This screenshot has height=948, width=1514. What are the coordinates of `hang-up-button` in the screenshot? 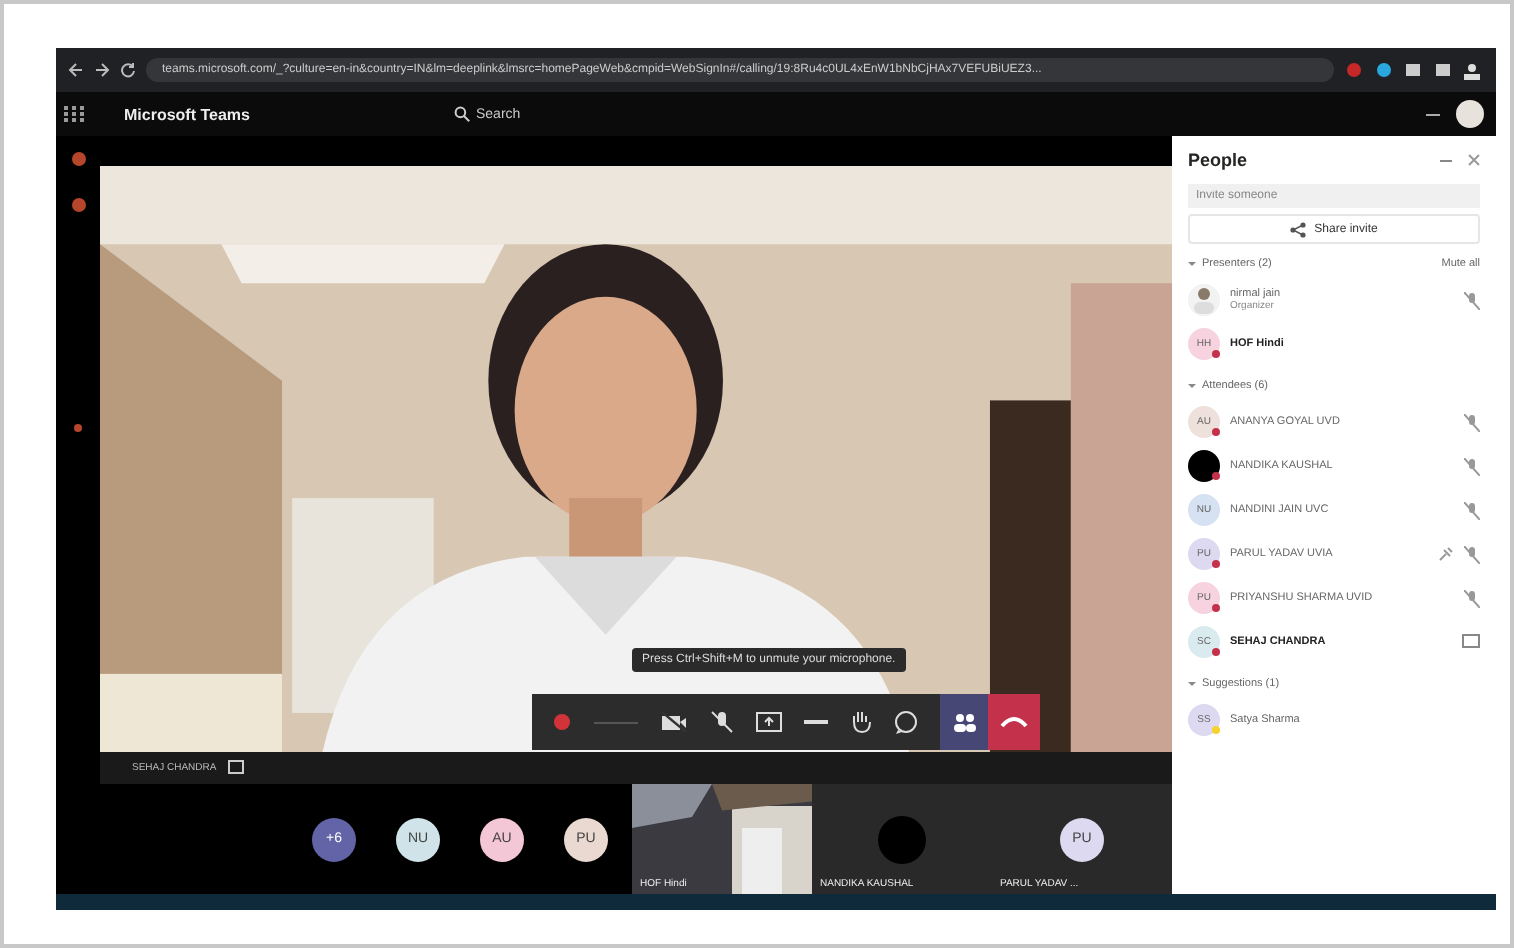 It's located at (1014, 722).